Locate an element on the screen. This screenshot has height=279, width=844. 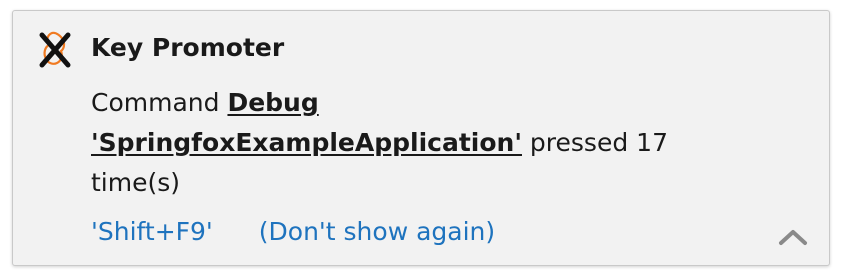
dont-show-again-link: (Don't show again) is located at coordinates (377, 231).